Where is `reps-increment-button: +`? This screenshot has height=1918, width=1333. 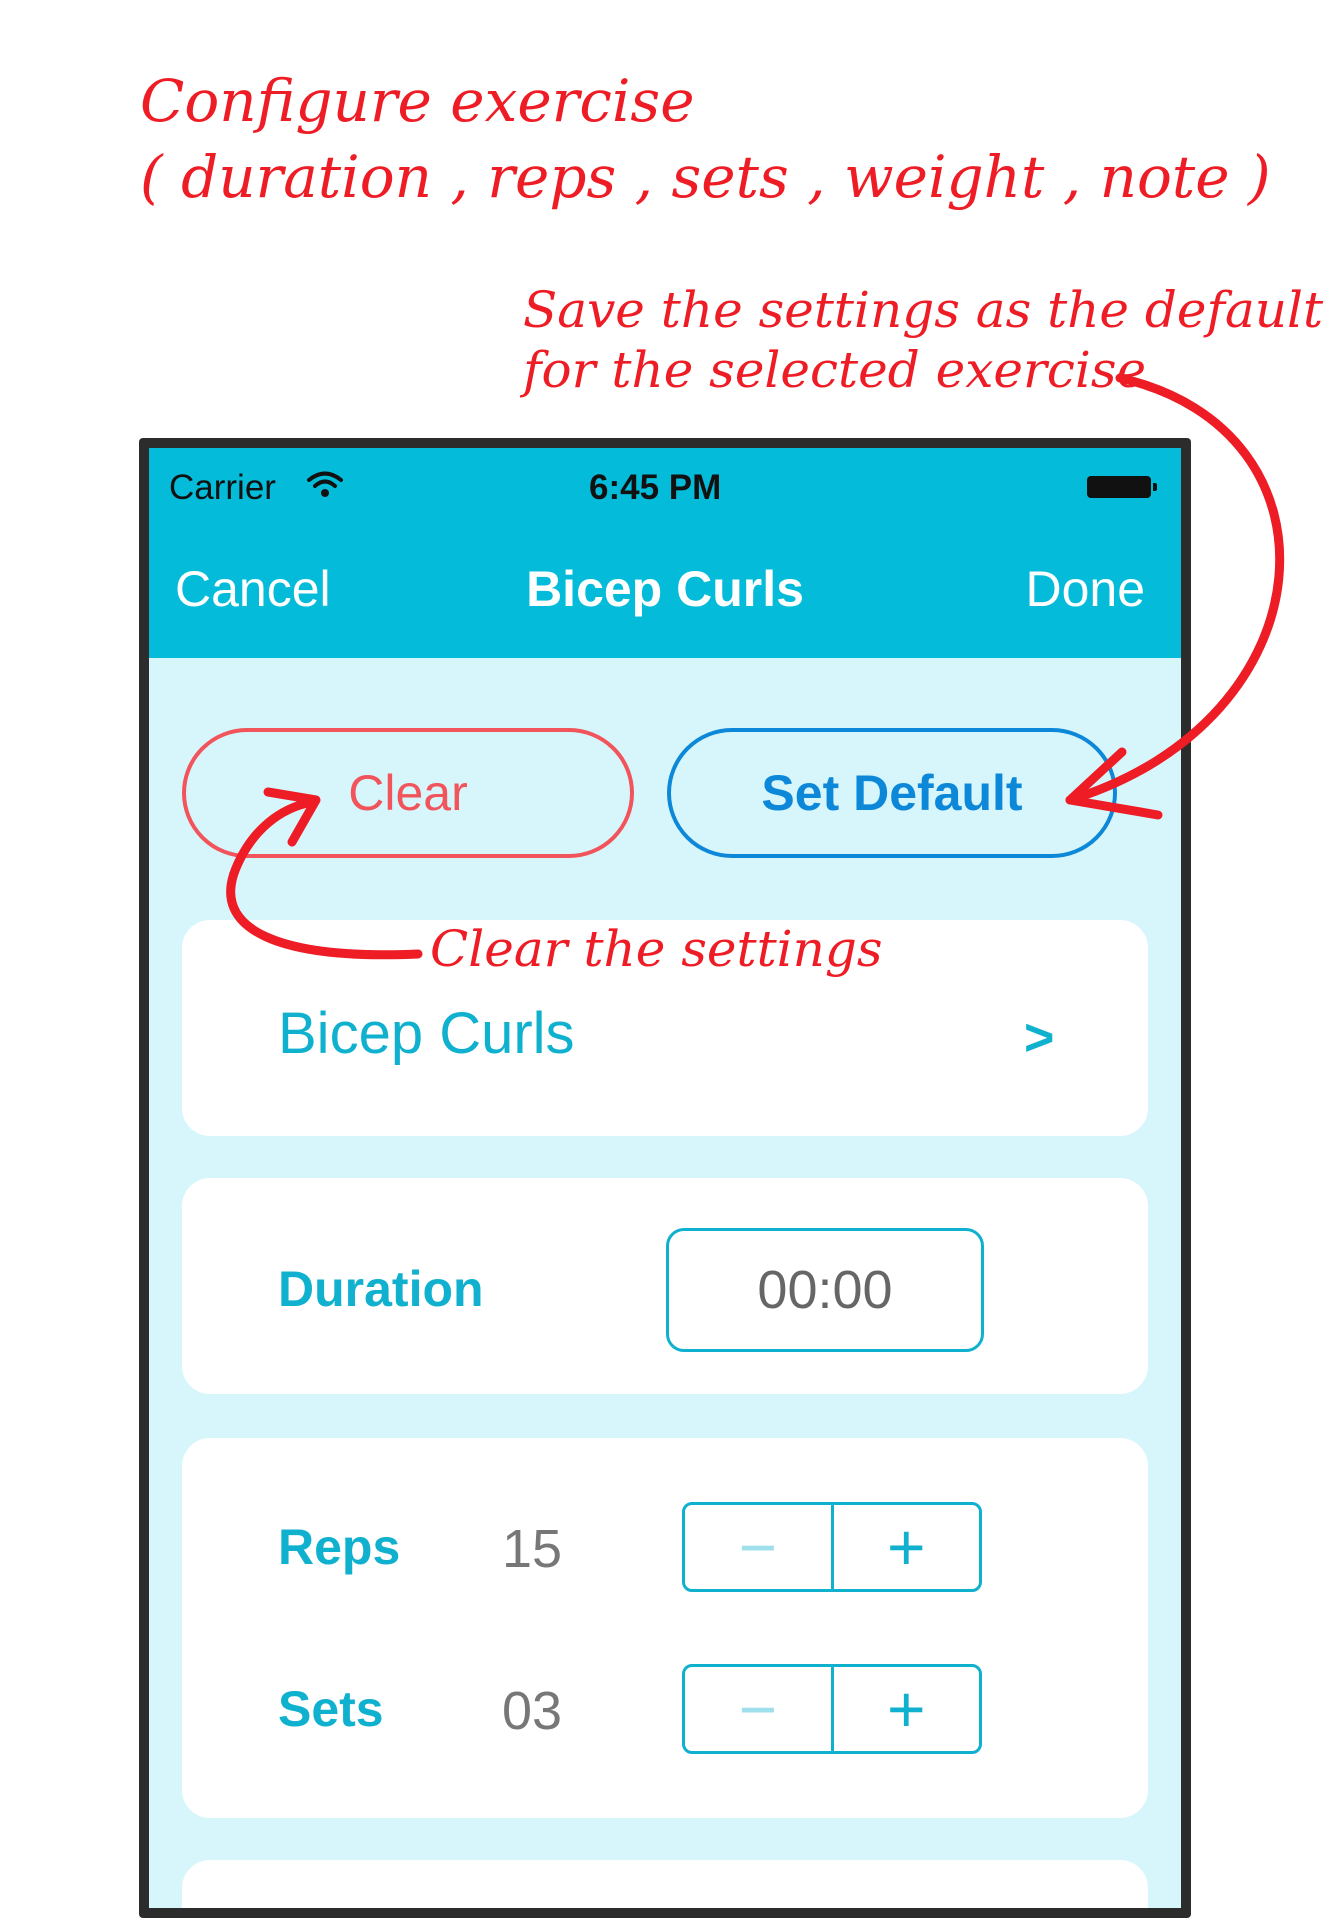
reps-increment-button: + is located at coordinates (907, 1547).